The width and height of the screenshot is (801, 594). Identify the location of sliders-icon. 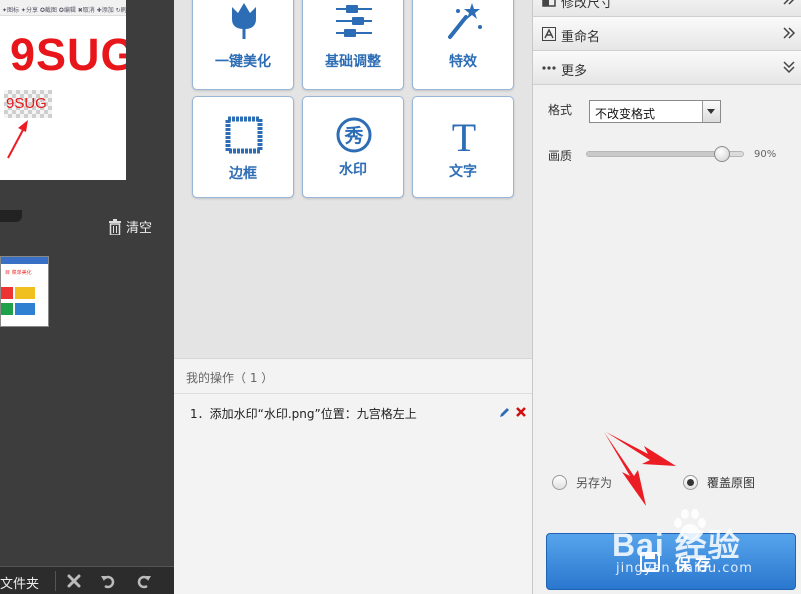
(354, 21).